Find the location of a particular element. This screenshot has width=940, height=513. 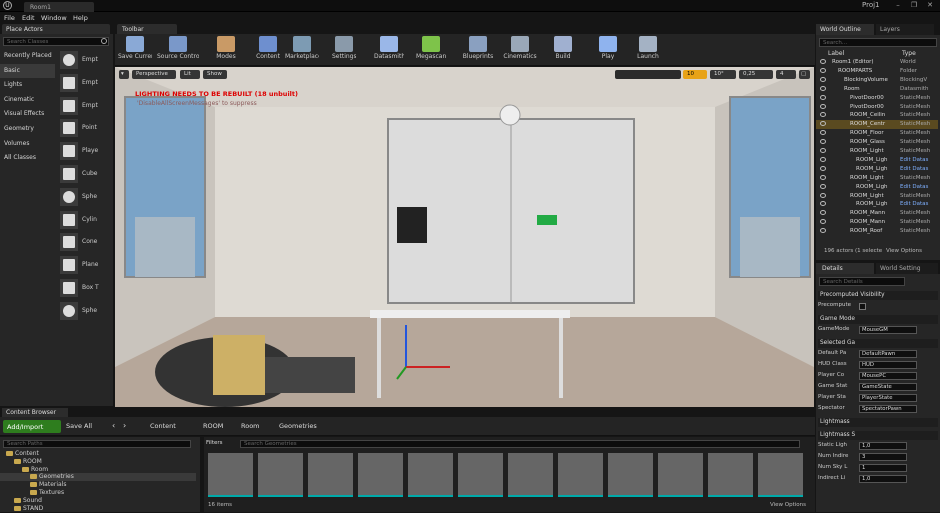

menu-help: Help is located at coordinates (80, 18).